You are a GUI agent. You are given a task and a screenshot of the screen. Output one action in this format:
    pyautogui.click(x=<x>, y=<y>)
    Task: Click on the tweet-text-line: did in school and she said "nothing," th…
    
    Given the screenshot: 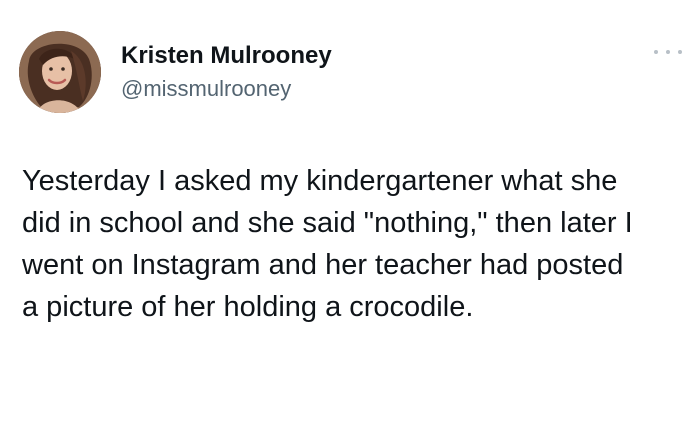 What is the action you would take?
    pyautogui.click(x=327, y=223)
    